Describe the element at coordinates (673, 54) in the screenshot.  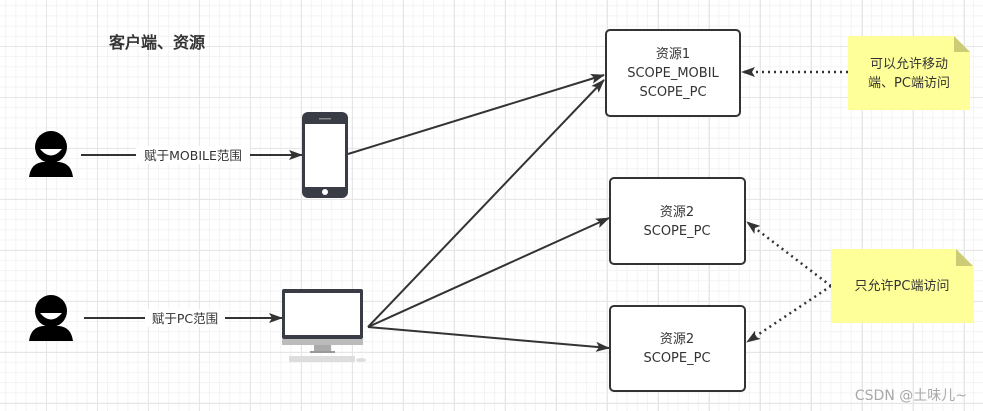
I see `resource-1-name: 资源1` at that location.